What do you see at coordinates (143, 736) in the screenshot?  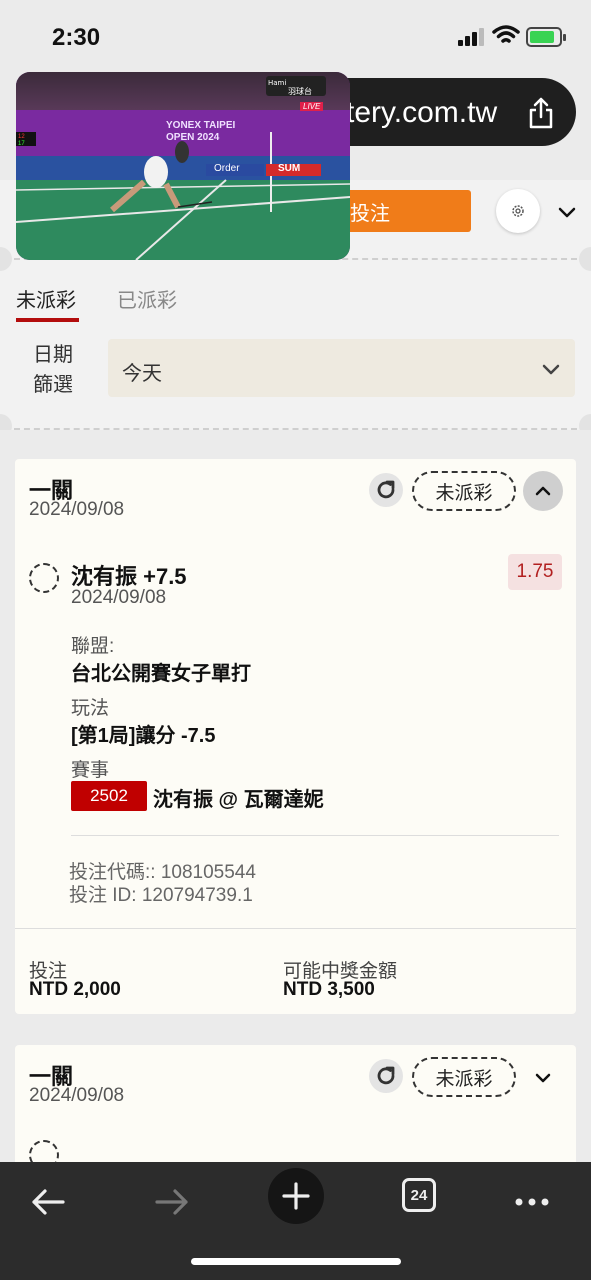 I see `play-value: [第1局]讓分 -7.5` at bounding box center [143, 736].